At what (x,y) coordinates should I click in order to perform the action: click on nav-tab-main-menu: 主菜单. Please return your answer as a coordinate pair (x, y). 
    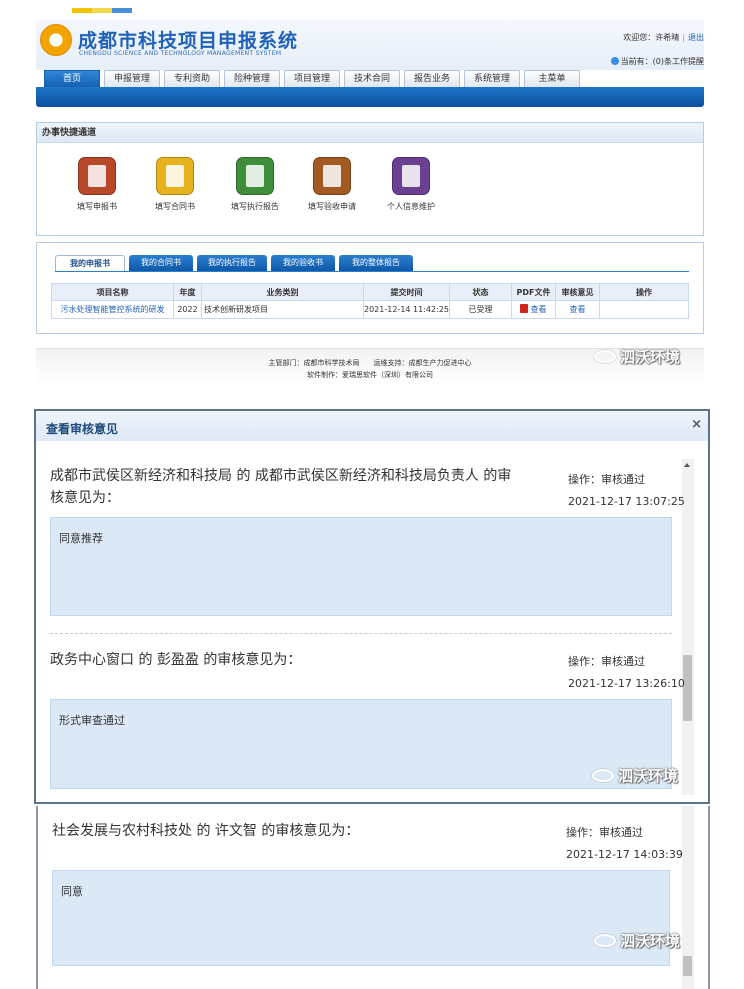
    Looking at the image, I should click on (552, 78).